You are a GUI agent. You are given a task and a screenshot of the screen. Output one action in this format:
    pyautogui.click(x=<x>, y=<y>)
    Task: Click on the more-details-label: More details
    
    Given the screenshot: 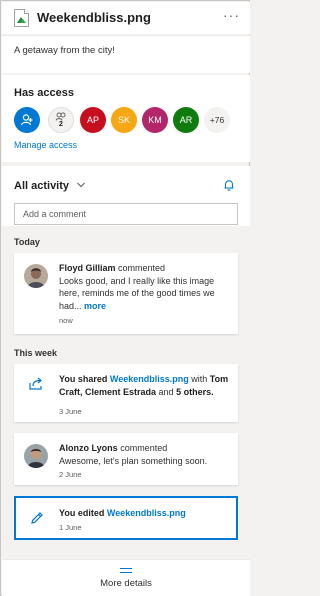 What is the action you would take?
    pyautogui.click(x=126, y=583)
    